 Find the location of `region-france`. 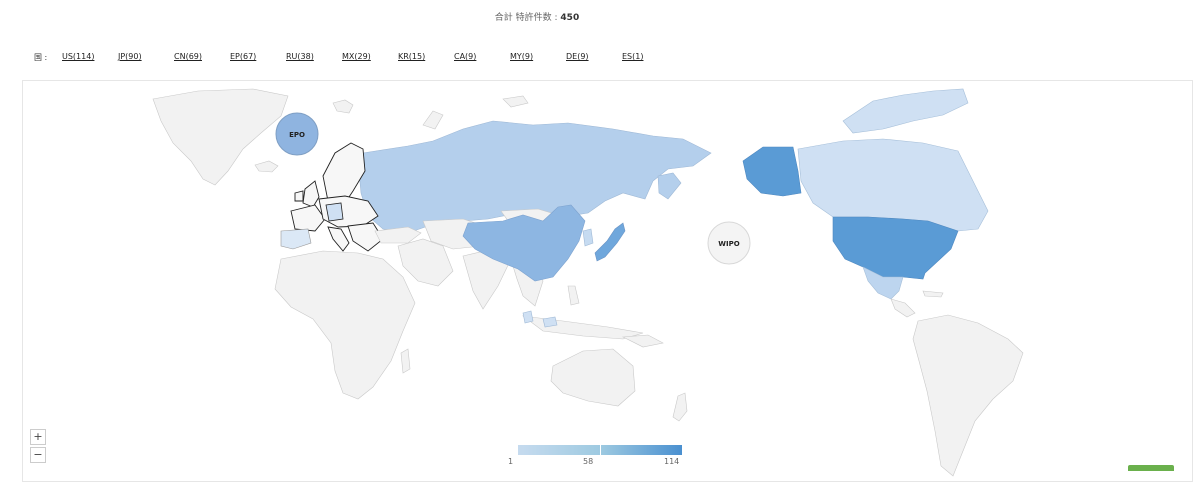

region-france is located at coordinates (308, 218).